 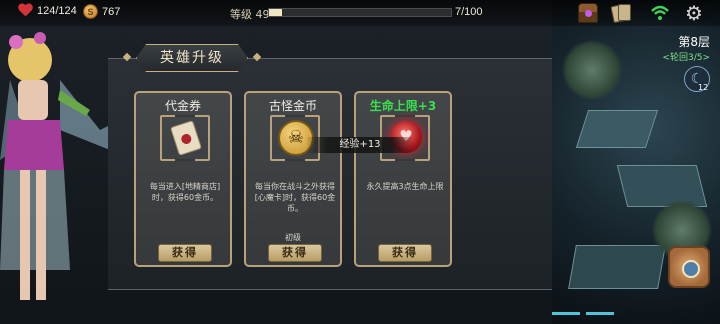 What do you see at coordinates (185, 192) in the screenshot?
I see `card-description: 每当进入[地精商店]时，获得60金币。` at bounding box center [185, 192].